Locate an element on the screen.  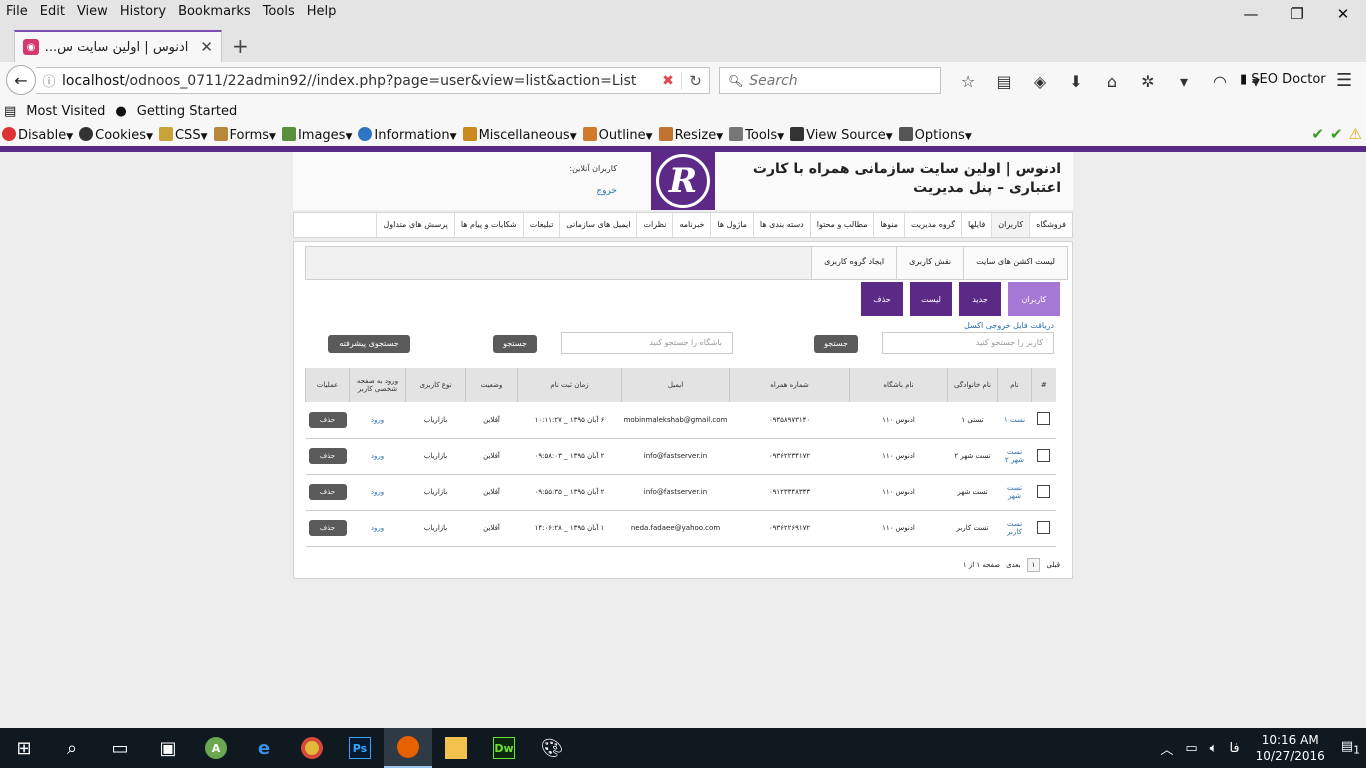
back-icon: ← is located at coordinates (21, 80).